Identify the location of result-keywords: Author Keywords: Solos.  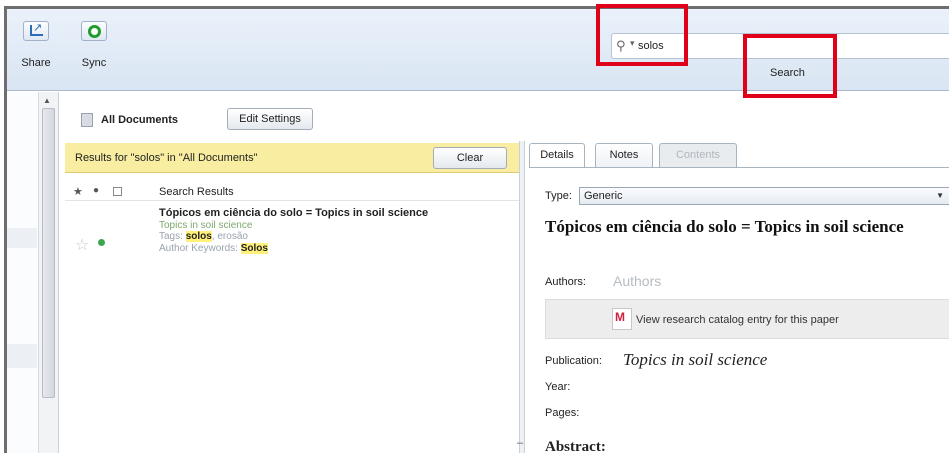
(213, 248).